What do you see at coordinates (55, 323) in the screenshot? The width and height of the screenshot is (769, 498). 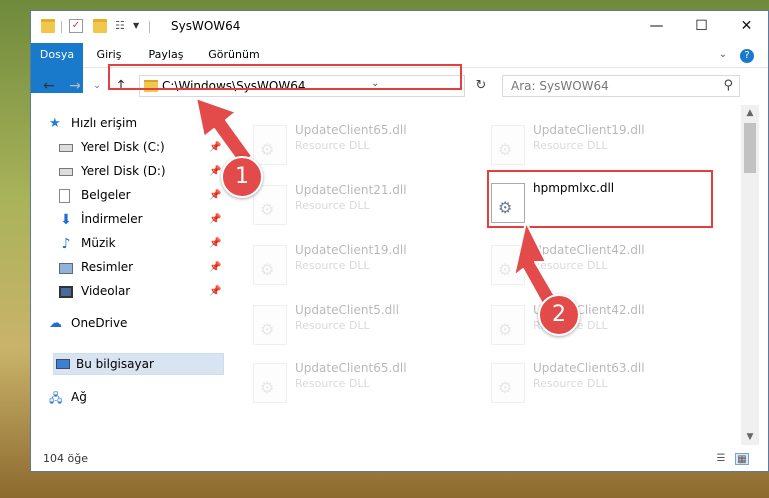 I see `cloud-icon: ☁` at bounding box center [55, 323].